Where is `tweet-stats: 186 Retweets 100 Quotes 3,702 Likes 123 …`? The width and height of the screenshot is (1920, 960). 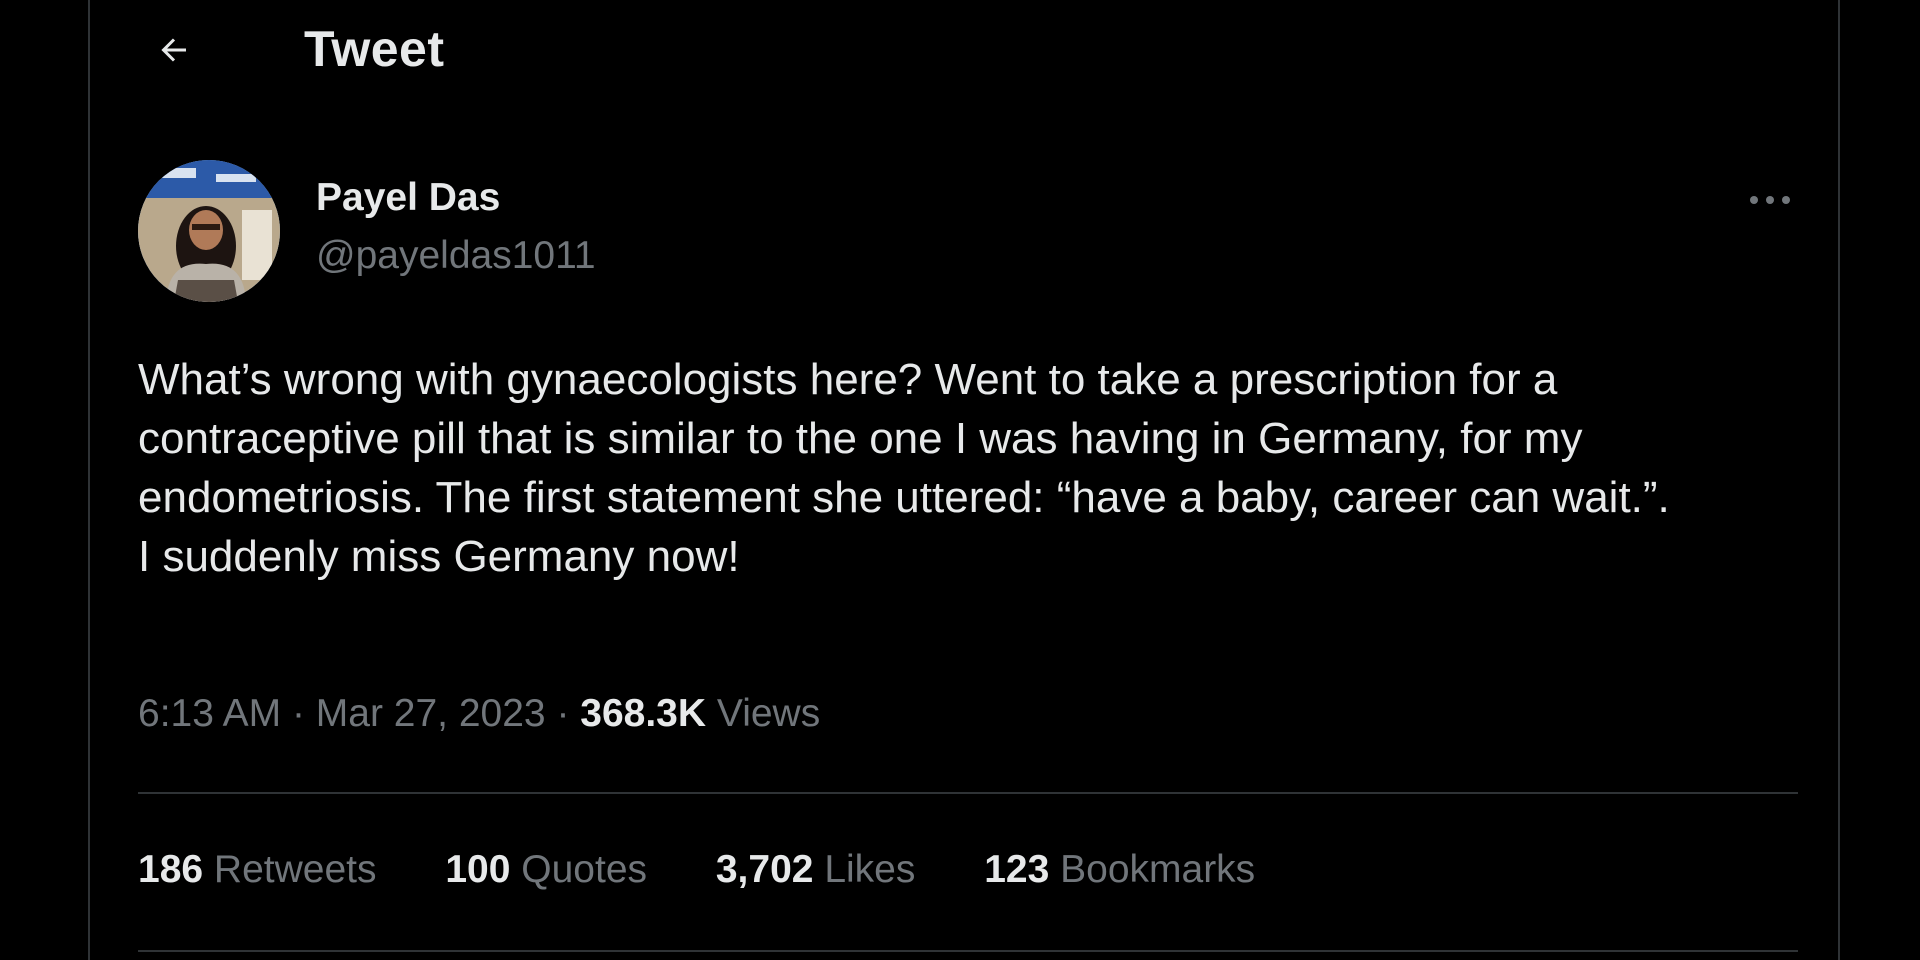 tweet-stats: 186 Retweets 100 Quotes 3,702 Likes 123 … is located at coordinates (725, 870).